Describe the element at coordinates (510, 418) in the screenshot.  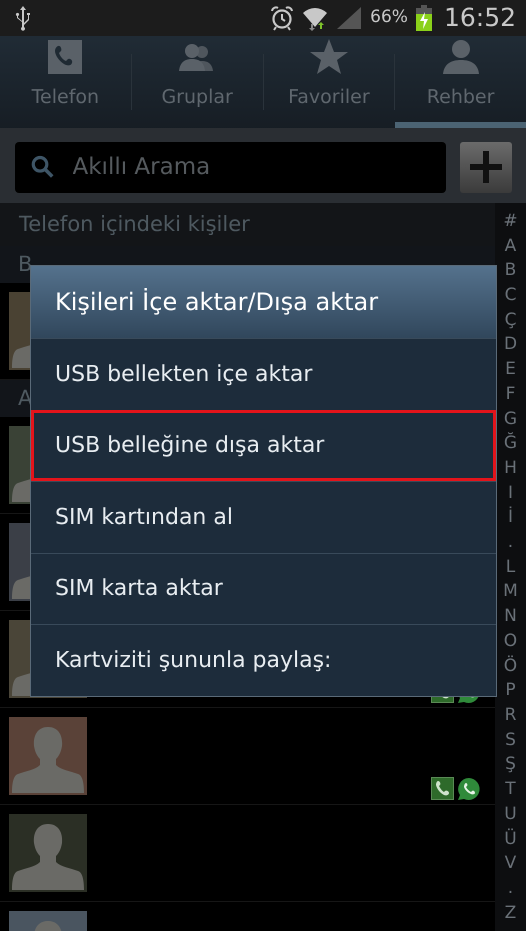
I see `index-letter: G` at that location.